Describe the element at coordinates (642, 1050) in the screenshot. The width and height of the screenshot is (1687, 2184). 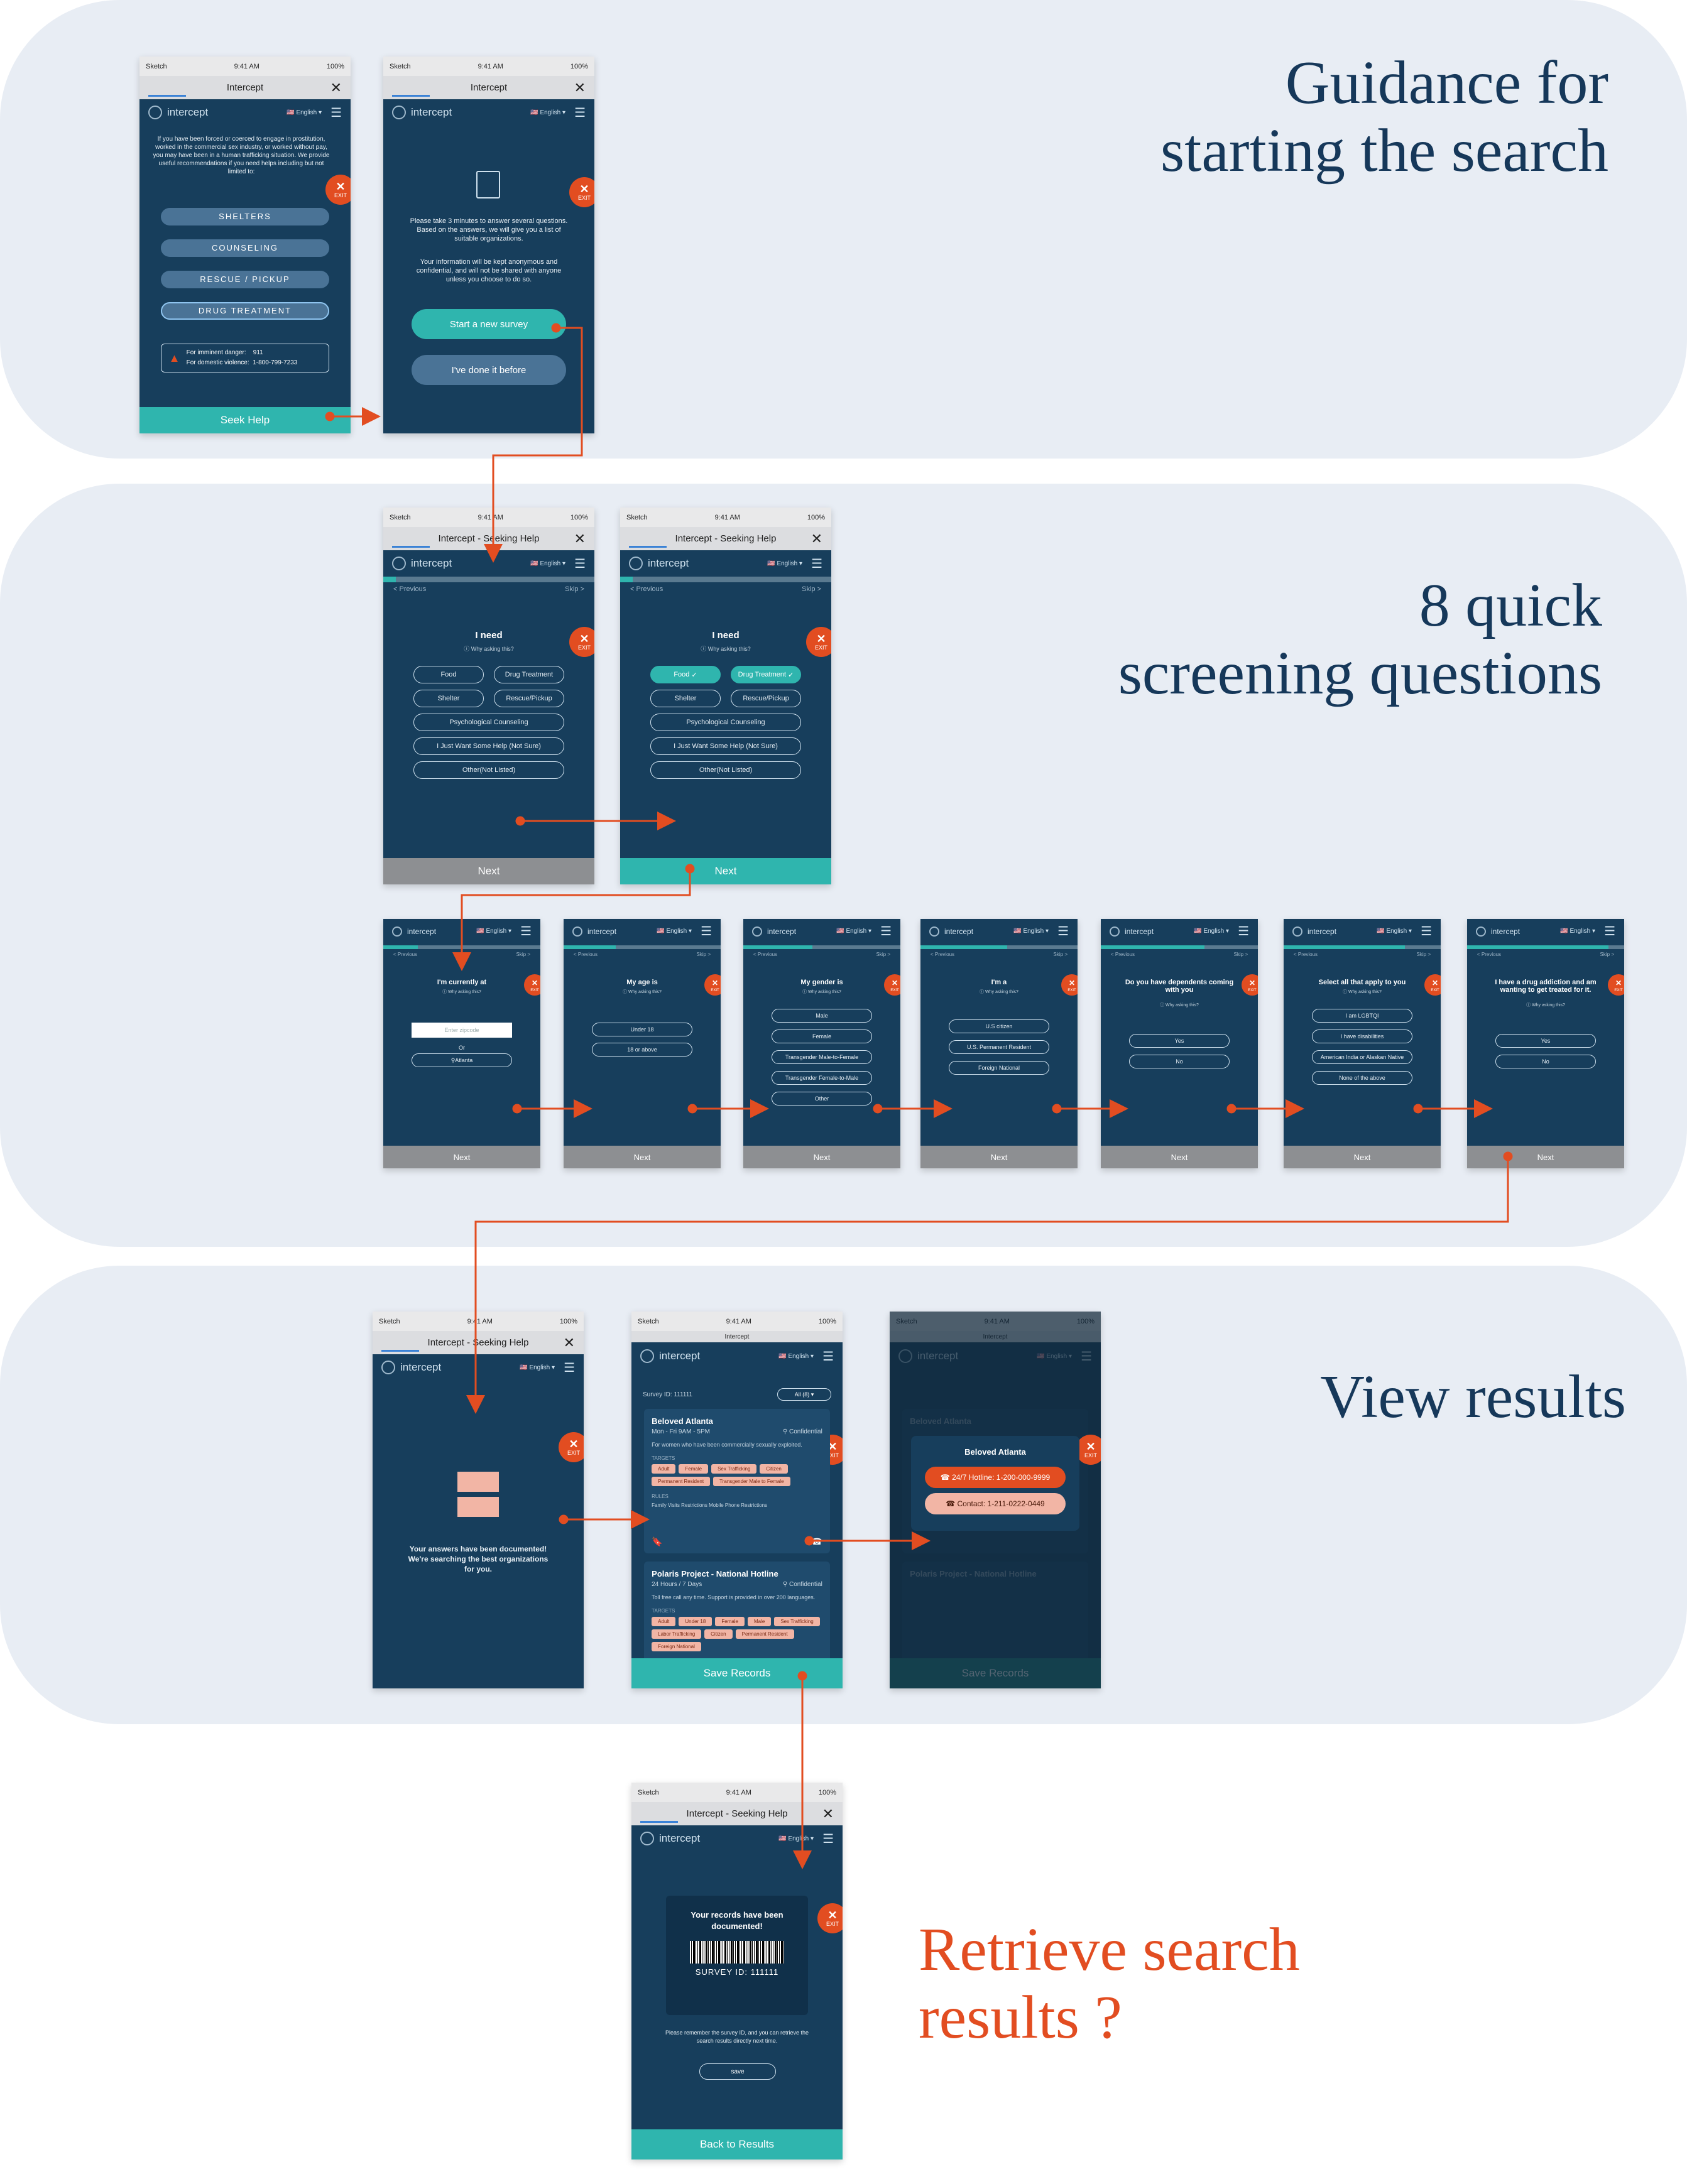
I see `option-18-or-above: 18 or above` at that location.